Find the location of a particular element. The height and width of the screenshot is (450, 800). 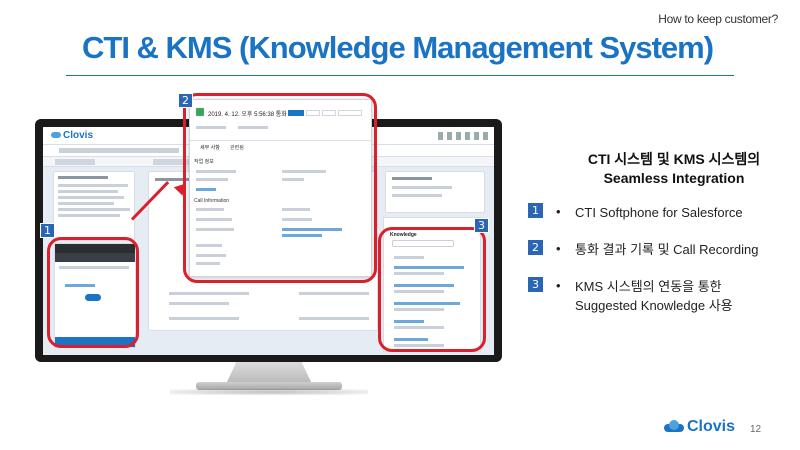

feature-number: 2 is located at coordinates (535, 247).